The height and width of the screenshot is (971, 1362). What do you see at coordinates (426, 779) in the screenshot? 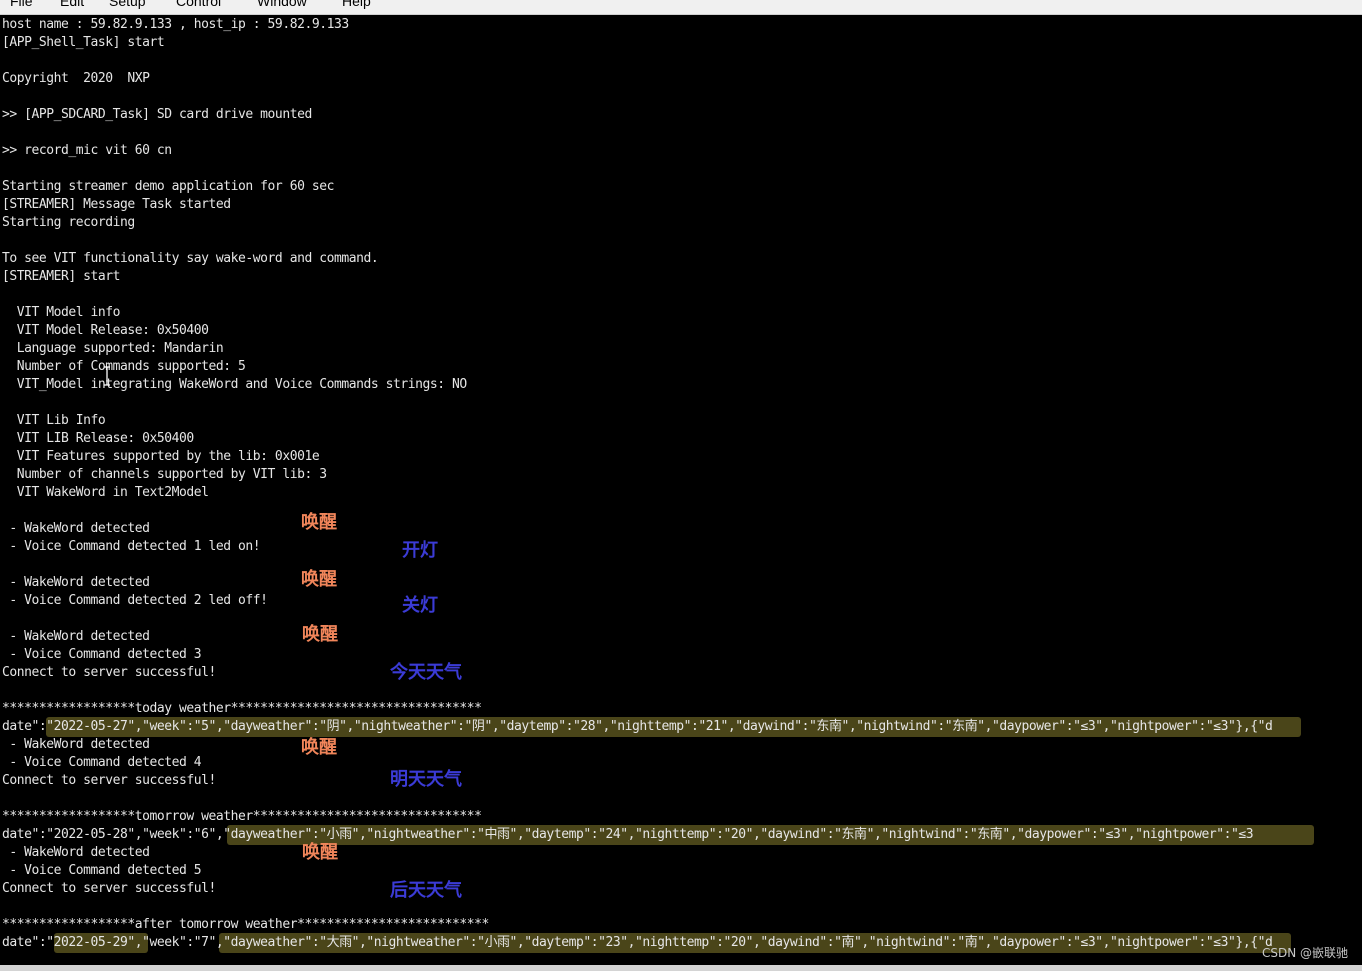
I see `command-annotation: 明天天气` at bounding box center [426, 779].